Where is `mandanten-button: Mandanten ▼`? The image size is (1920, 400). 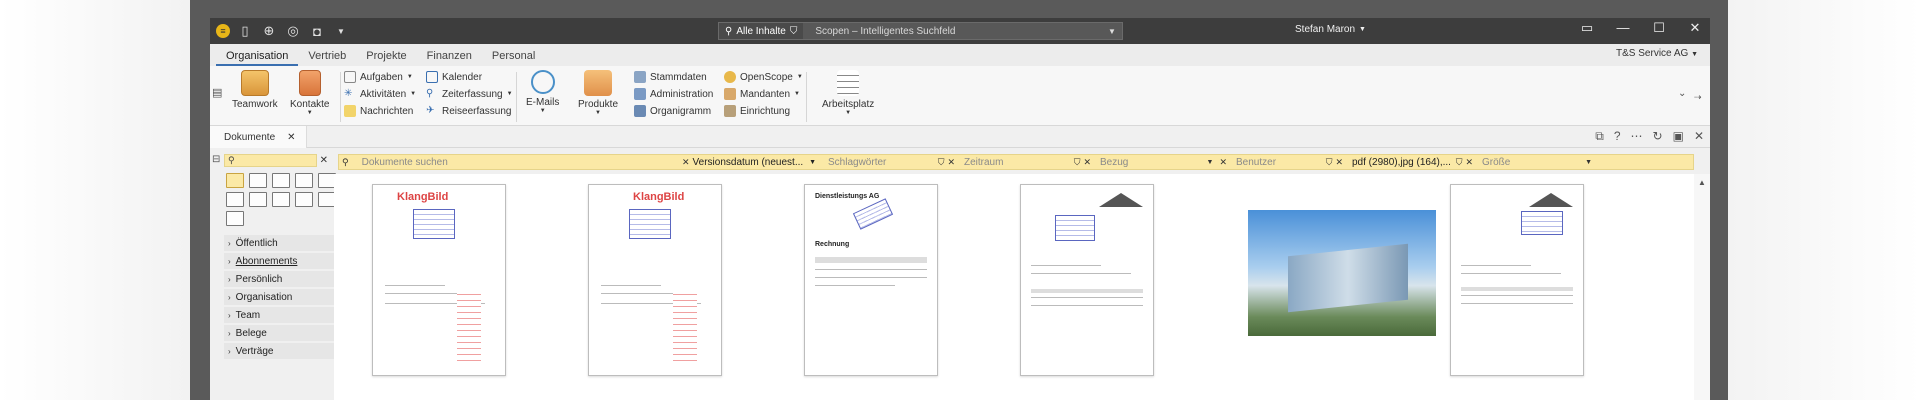
mandanten-button: Mandanten ▼ is located at coordinates (763, 94).